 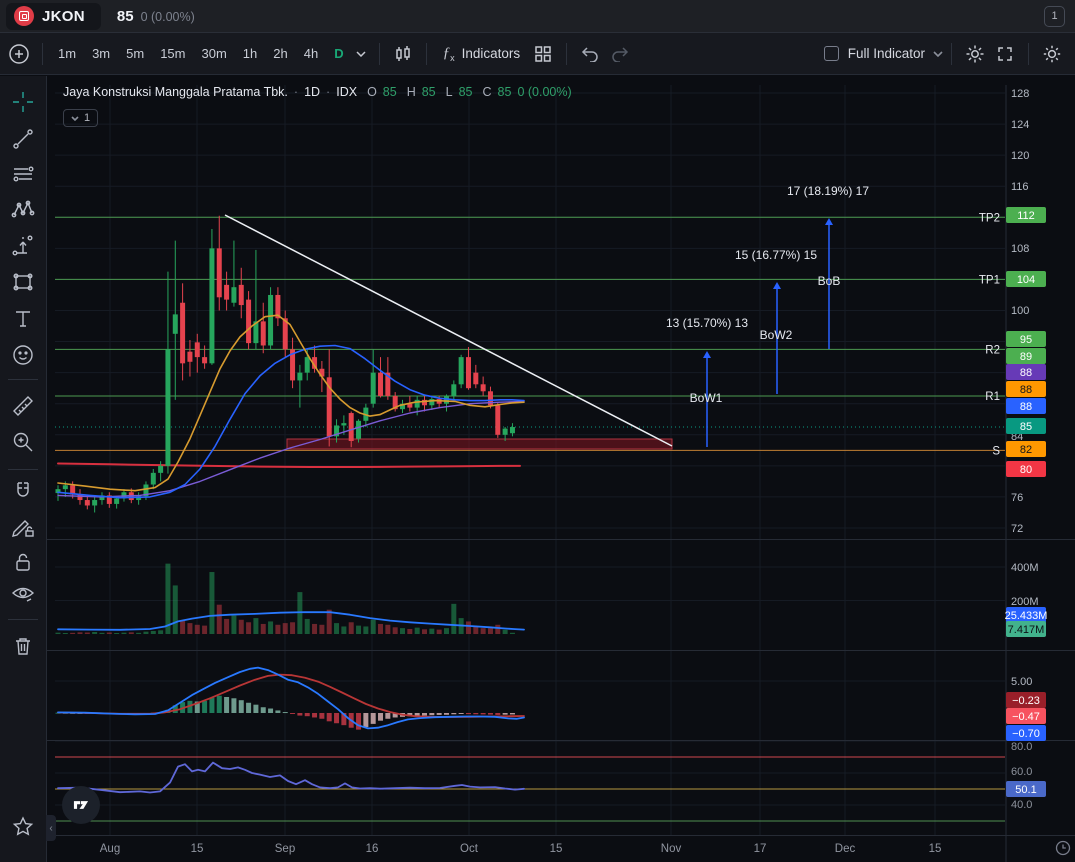 I want to click on fullscreen-icon, so click(x=1005, y=54).